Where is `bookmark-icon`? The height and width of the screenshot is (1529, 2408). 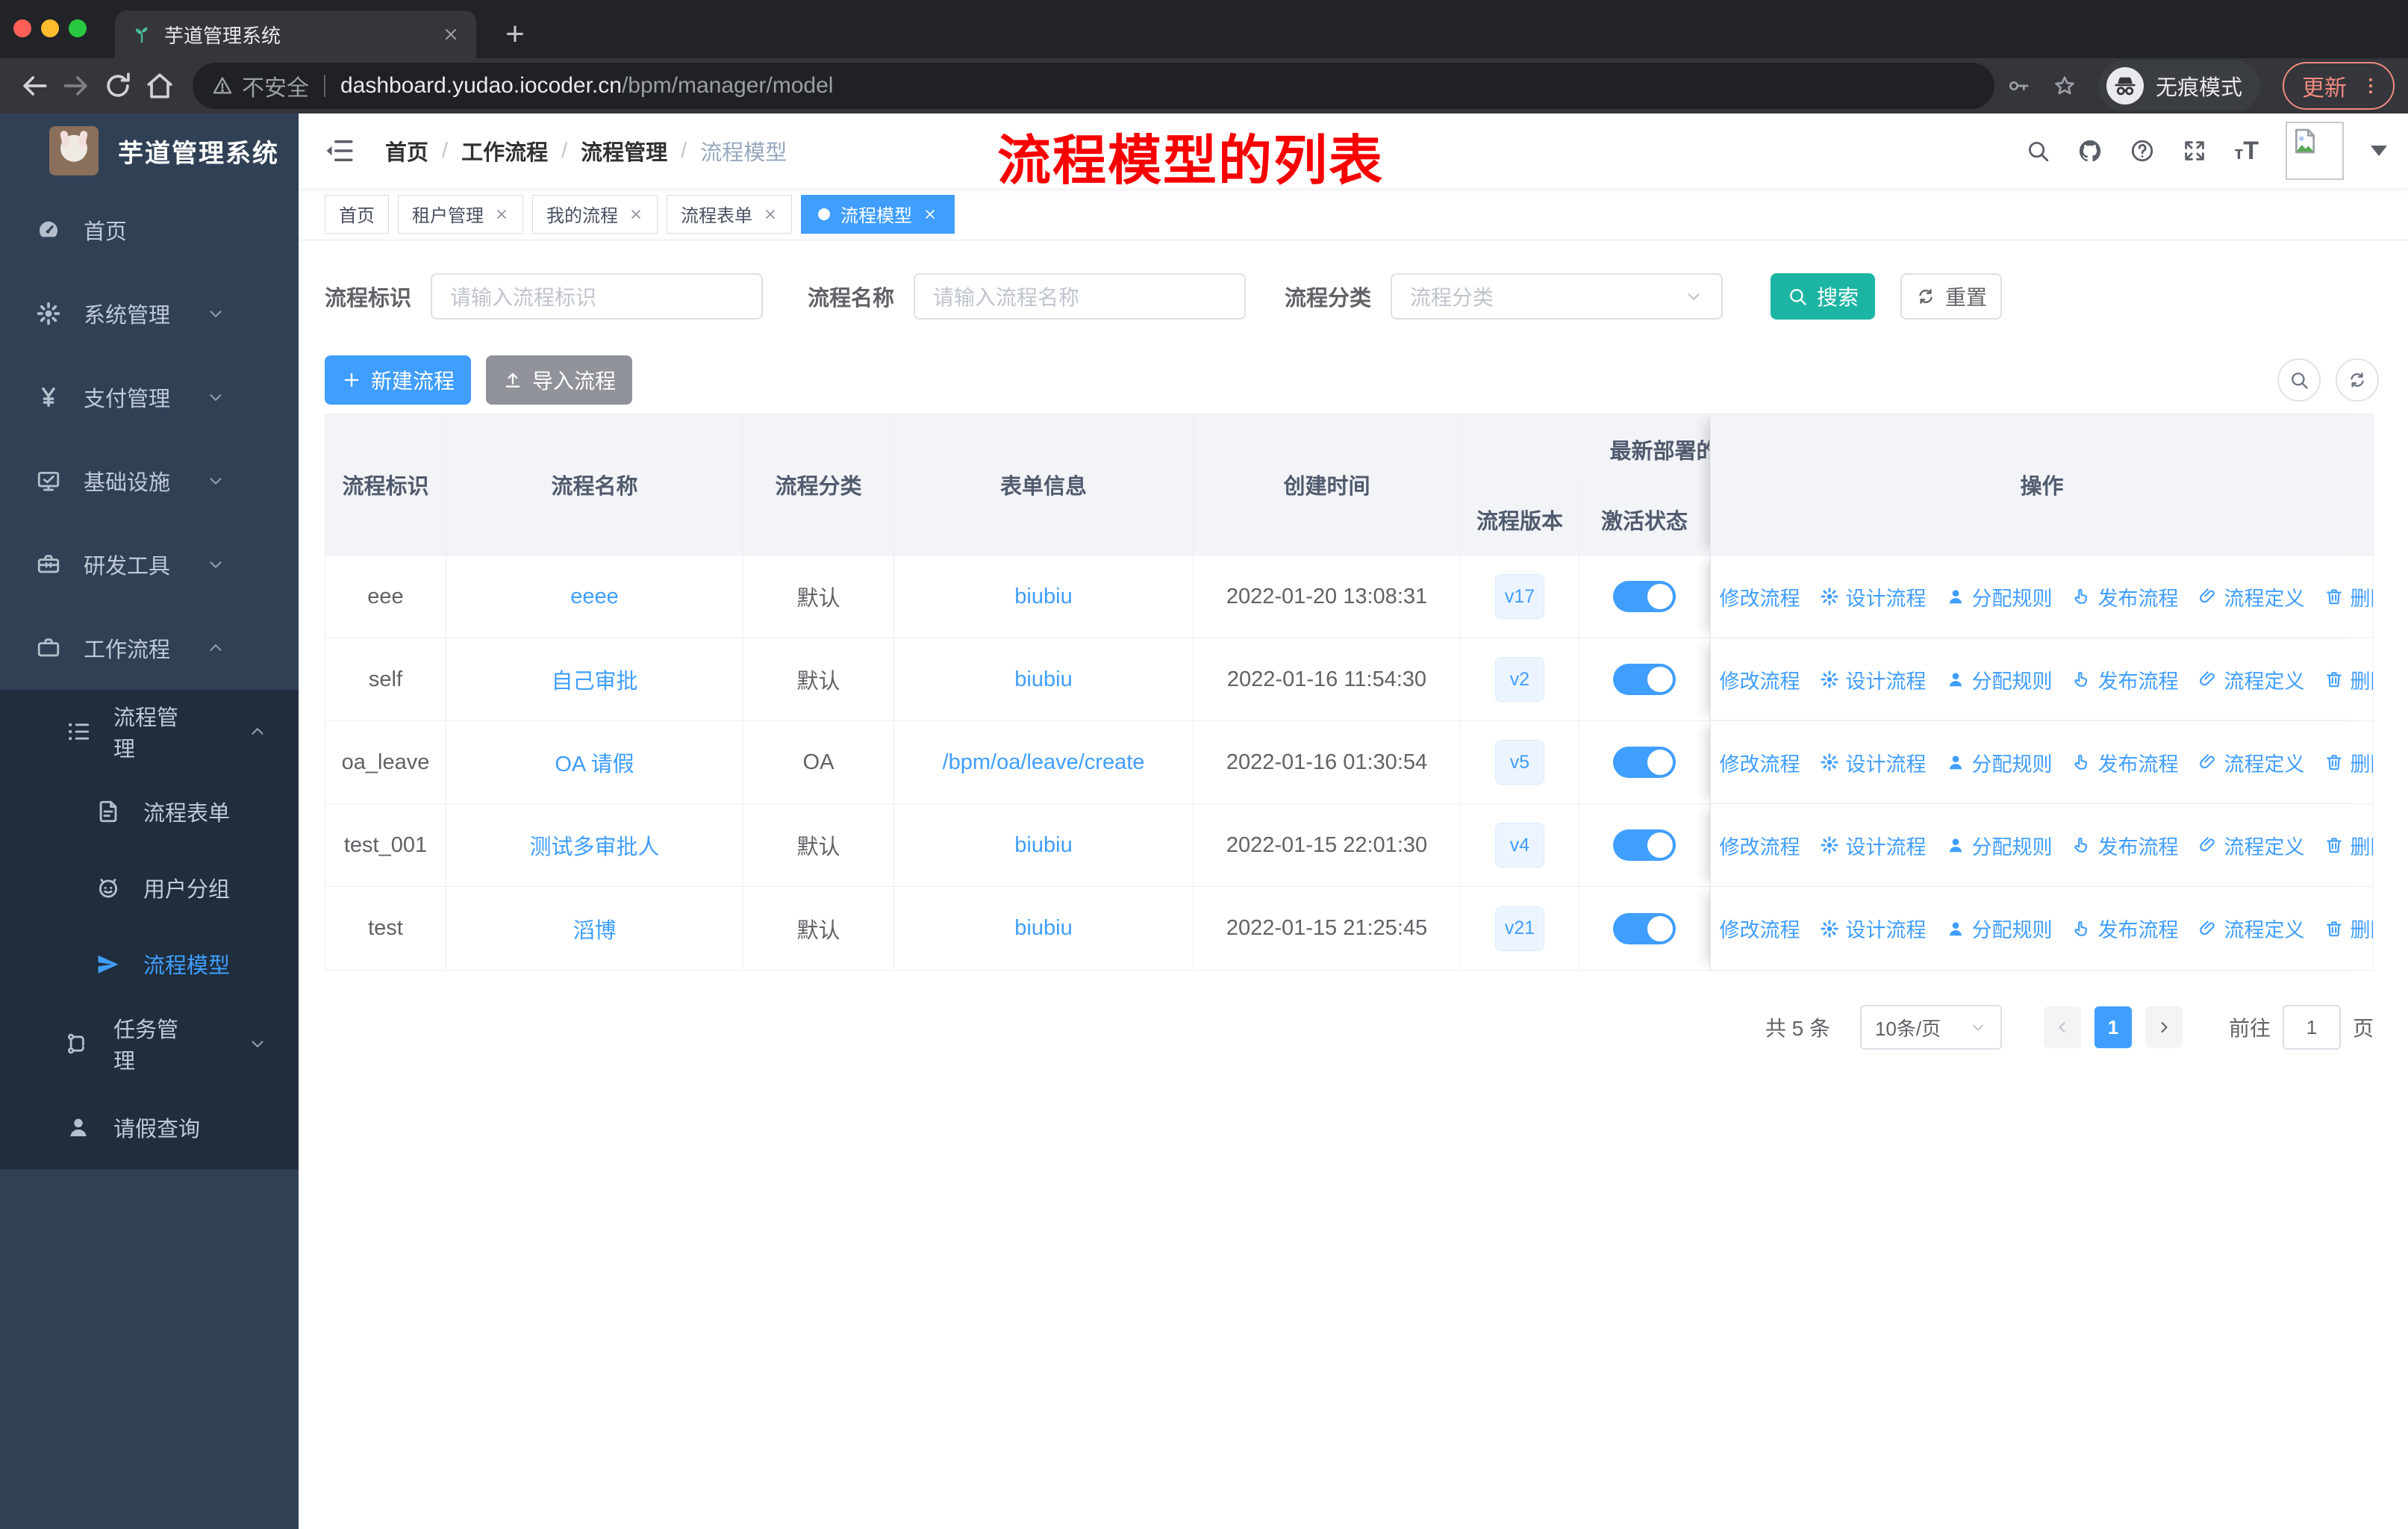
bookmark-icon is located at coordinates (2065, 86).